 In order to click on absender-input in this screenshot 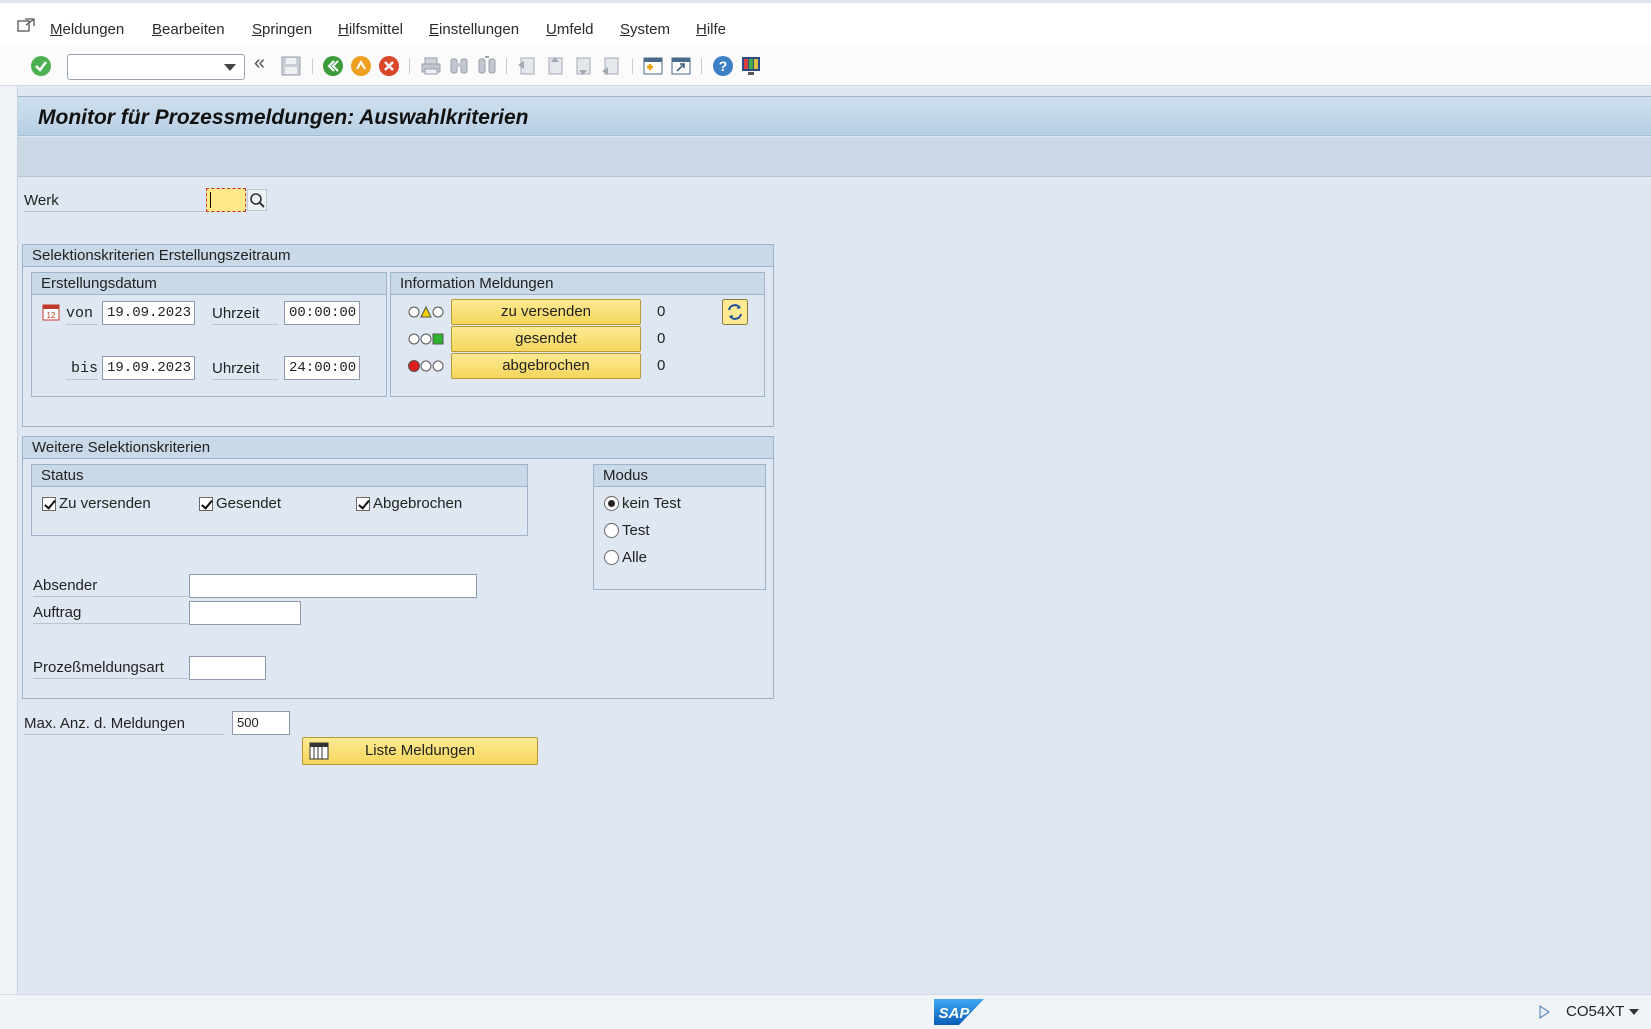, I will do `click(333, 586)`.